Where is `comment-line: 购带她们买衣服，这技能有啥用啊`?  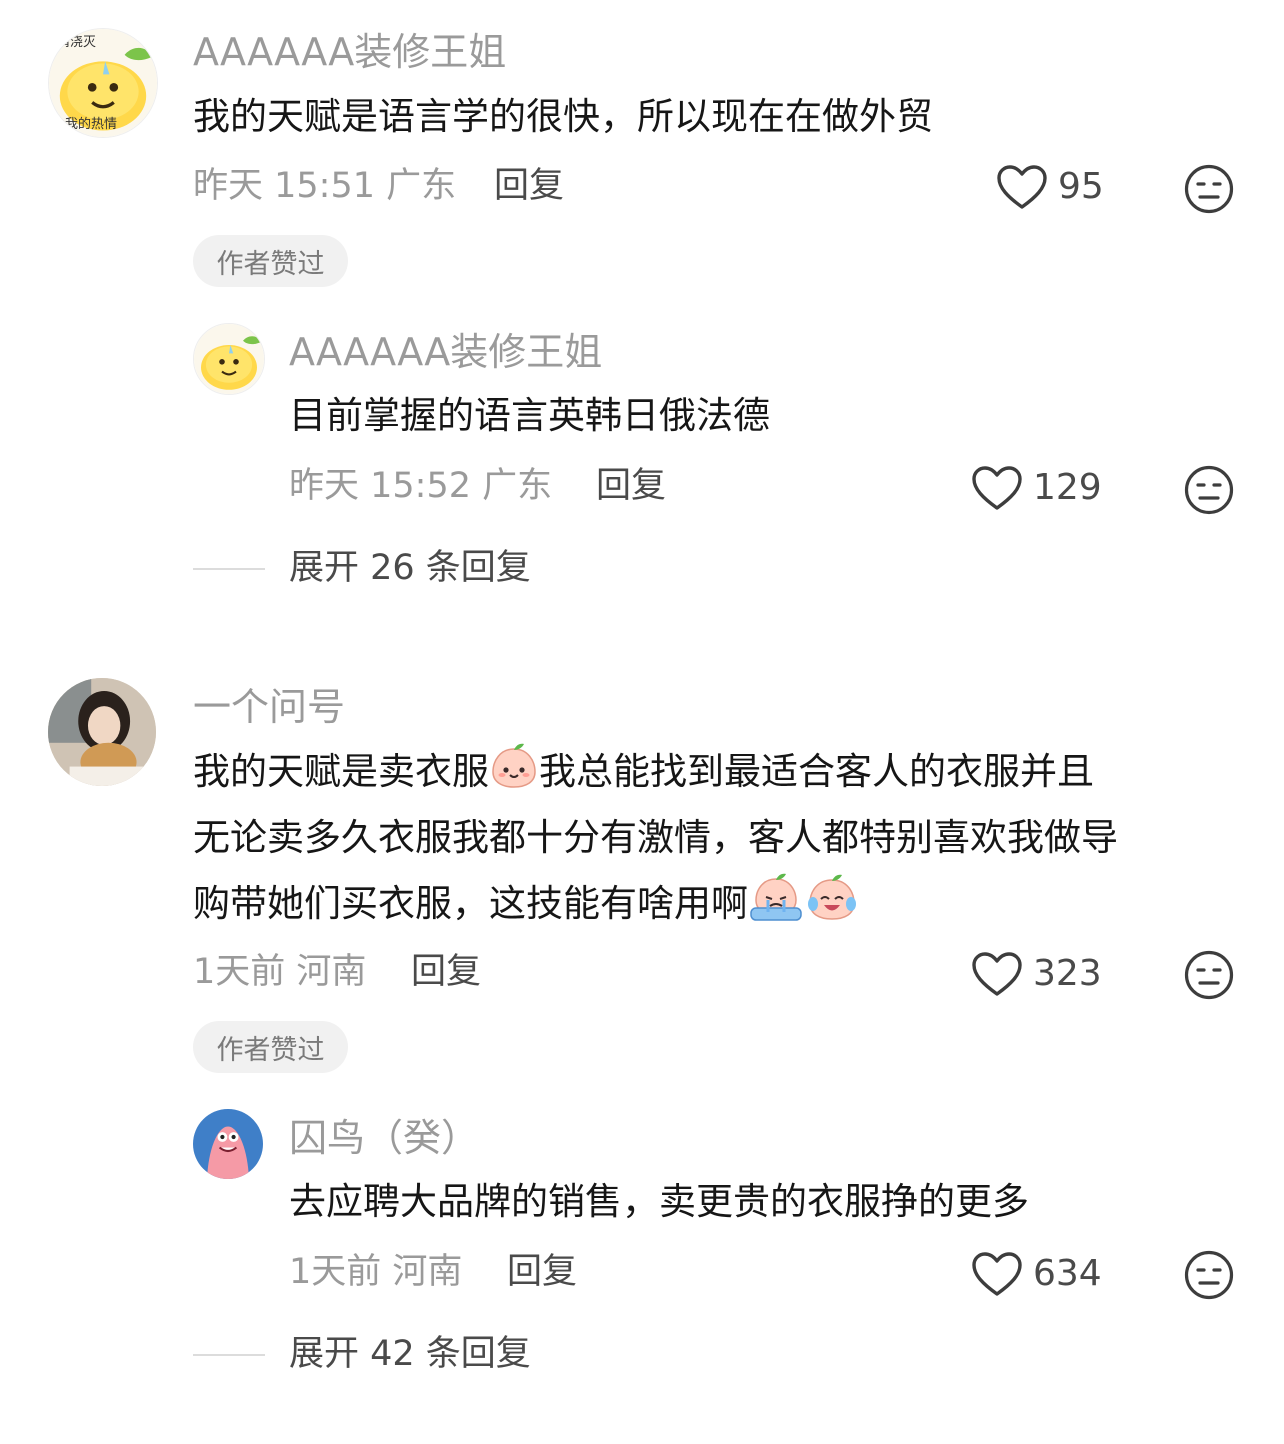
comment-line: 购带她们买衣服，这技能有啥用啊 is located at coordinates (728, 904).